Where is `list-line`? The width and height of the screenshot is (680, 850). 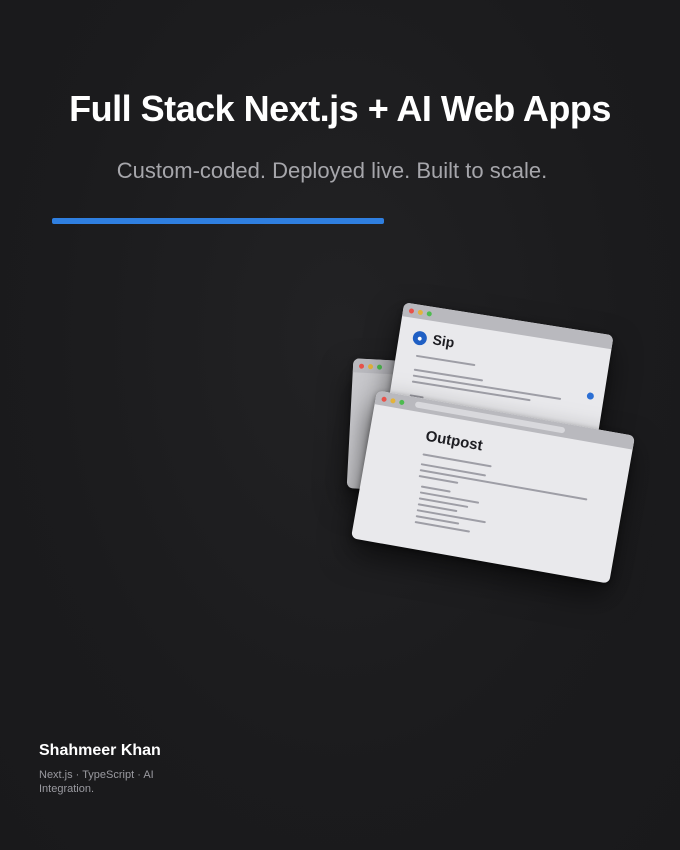 list-line is located at coordinates (442, 526).